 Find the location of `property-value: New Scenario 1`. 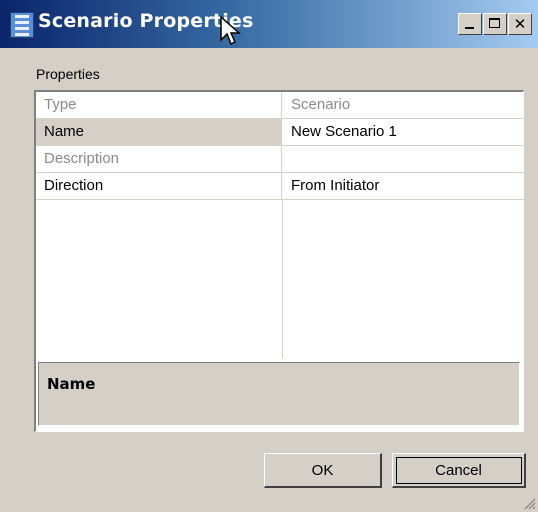

property-value: New Scenario 1 is located at coordinates (403, 132).